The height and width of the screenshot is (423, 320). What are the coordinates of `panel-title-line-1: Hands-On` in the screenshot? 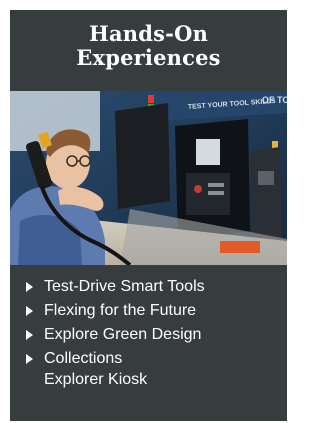 It's located at (148, 33).